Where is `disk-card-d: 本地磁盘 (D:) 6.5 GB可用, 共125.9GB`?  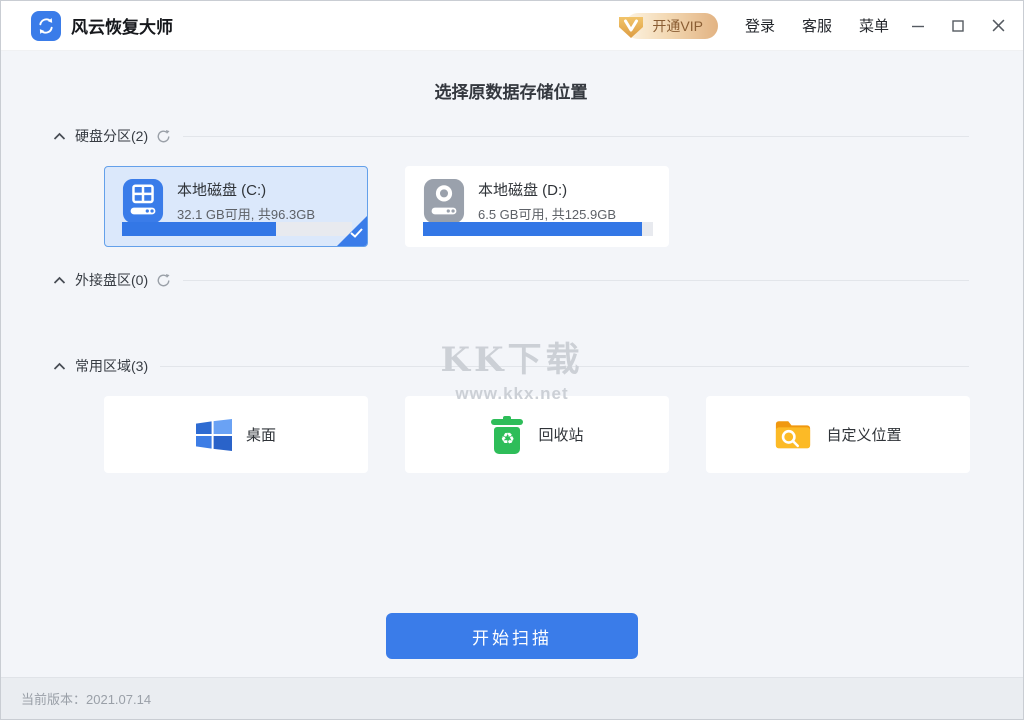 disk-card-d: 本地磁盘 (D:) 6.5 GB可用, 共125.9GB is located at coordinates (537, 206).